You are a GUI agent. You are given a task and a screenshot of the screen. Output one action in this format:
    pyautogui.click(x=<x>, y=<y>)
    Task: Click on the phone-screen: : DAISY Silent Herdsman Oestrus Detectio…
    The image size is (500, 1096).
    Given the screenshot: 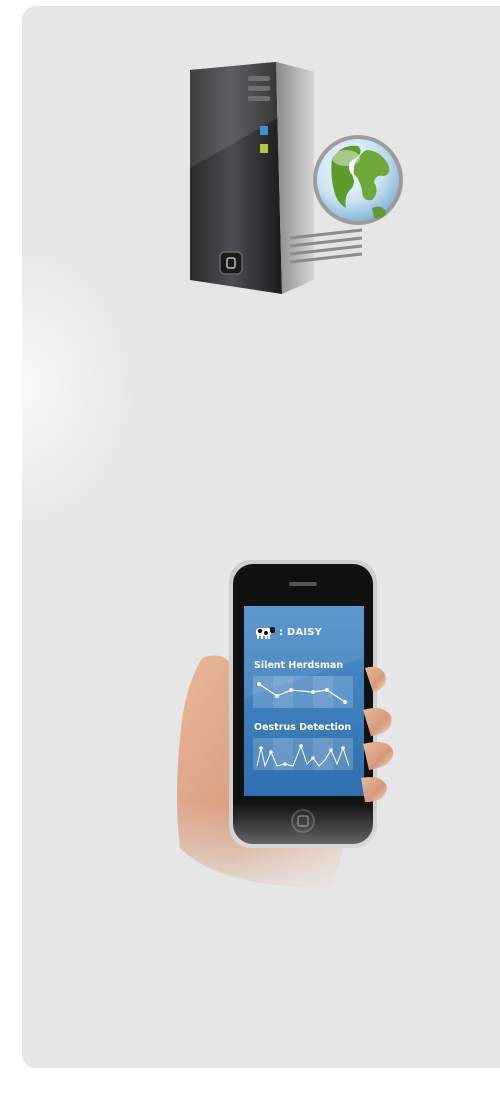 What is the action you would take?
    pyautogui.click(x=304, y=701)
    